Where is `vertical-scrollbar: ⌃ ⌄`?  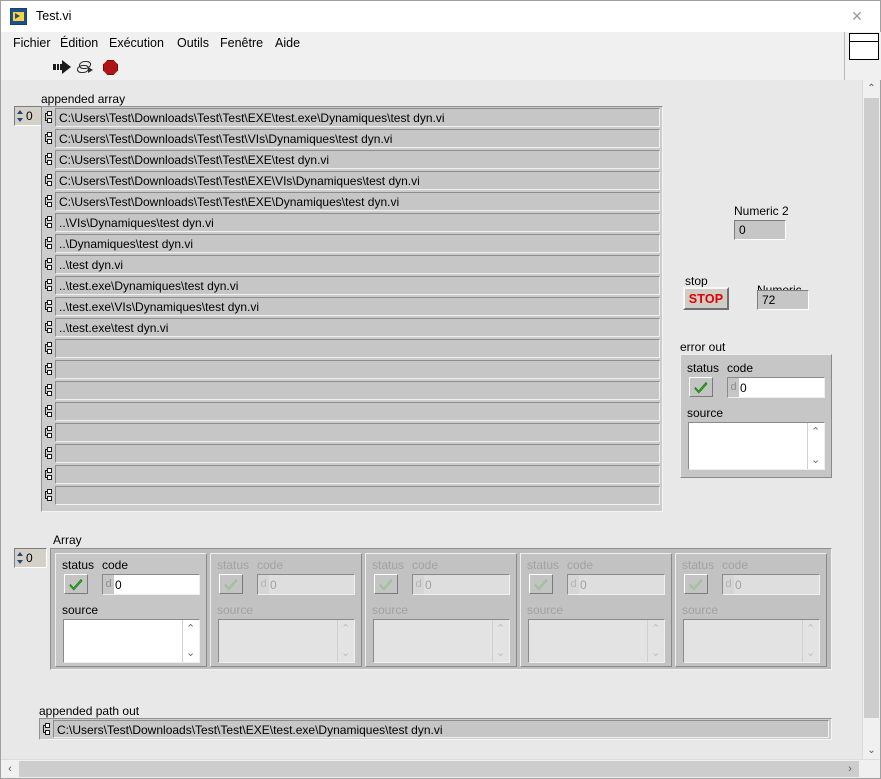 vertical-scrollbar: ⌃ ⌄ is located at coordinates (871, 419).